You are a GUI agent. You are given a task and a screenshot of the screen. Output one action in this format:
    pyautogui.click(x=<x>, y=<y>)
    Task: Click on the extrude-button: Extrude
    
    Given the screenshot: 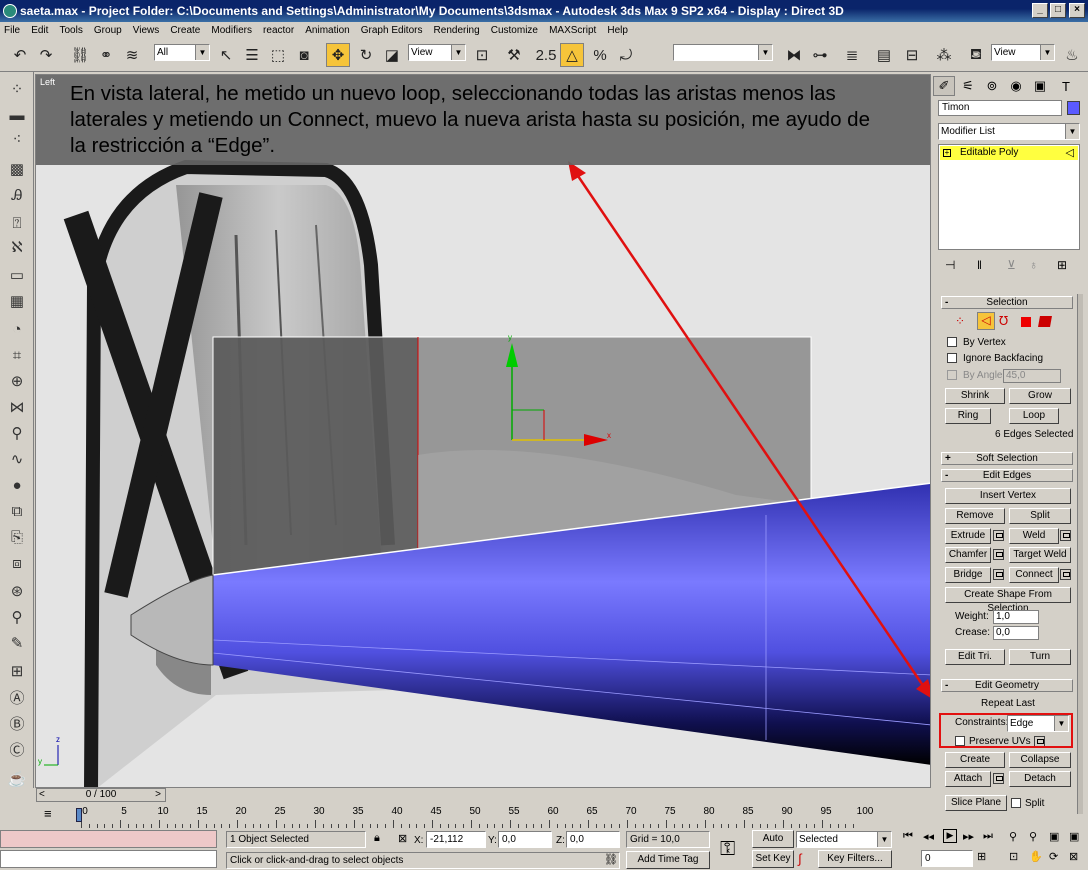 What is the action you would take?
    pyautogui.click(x=968, y=536)
    